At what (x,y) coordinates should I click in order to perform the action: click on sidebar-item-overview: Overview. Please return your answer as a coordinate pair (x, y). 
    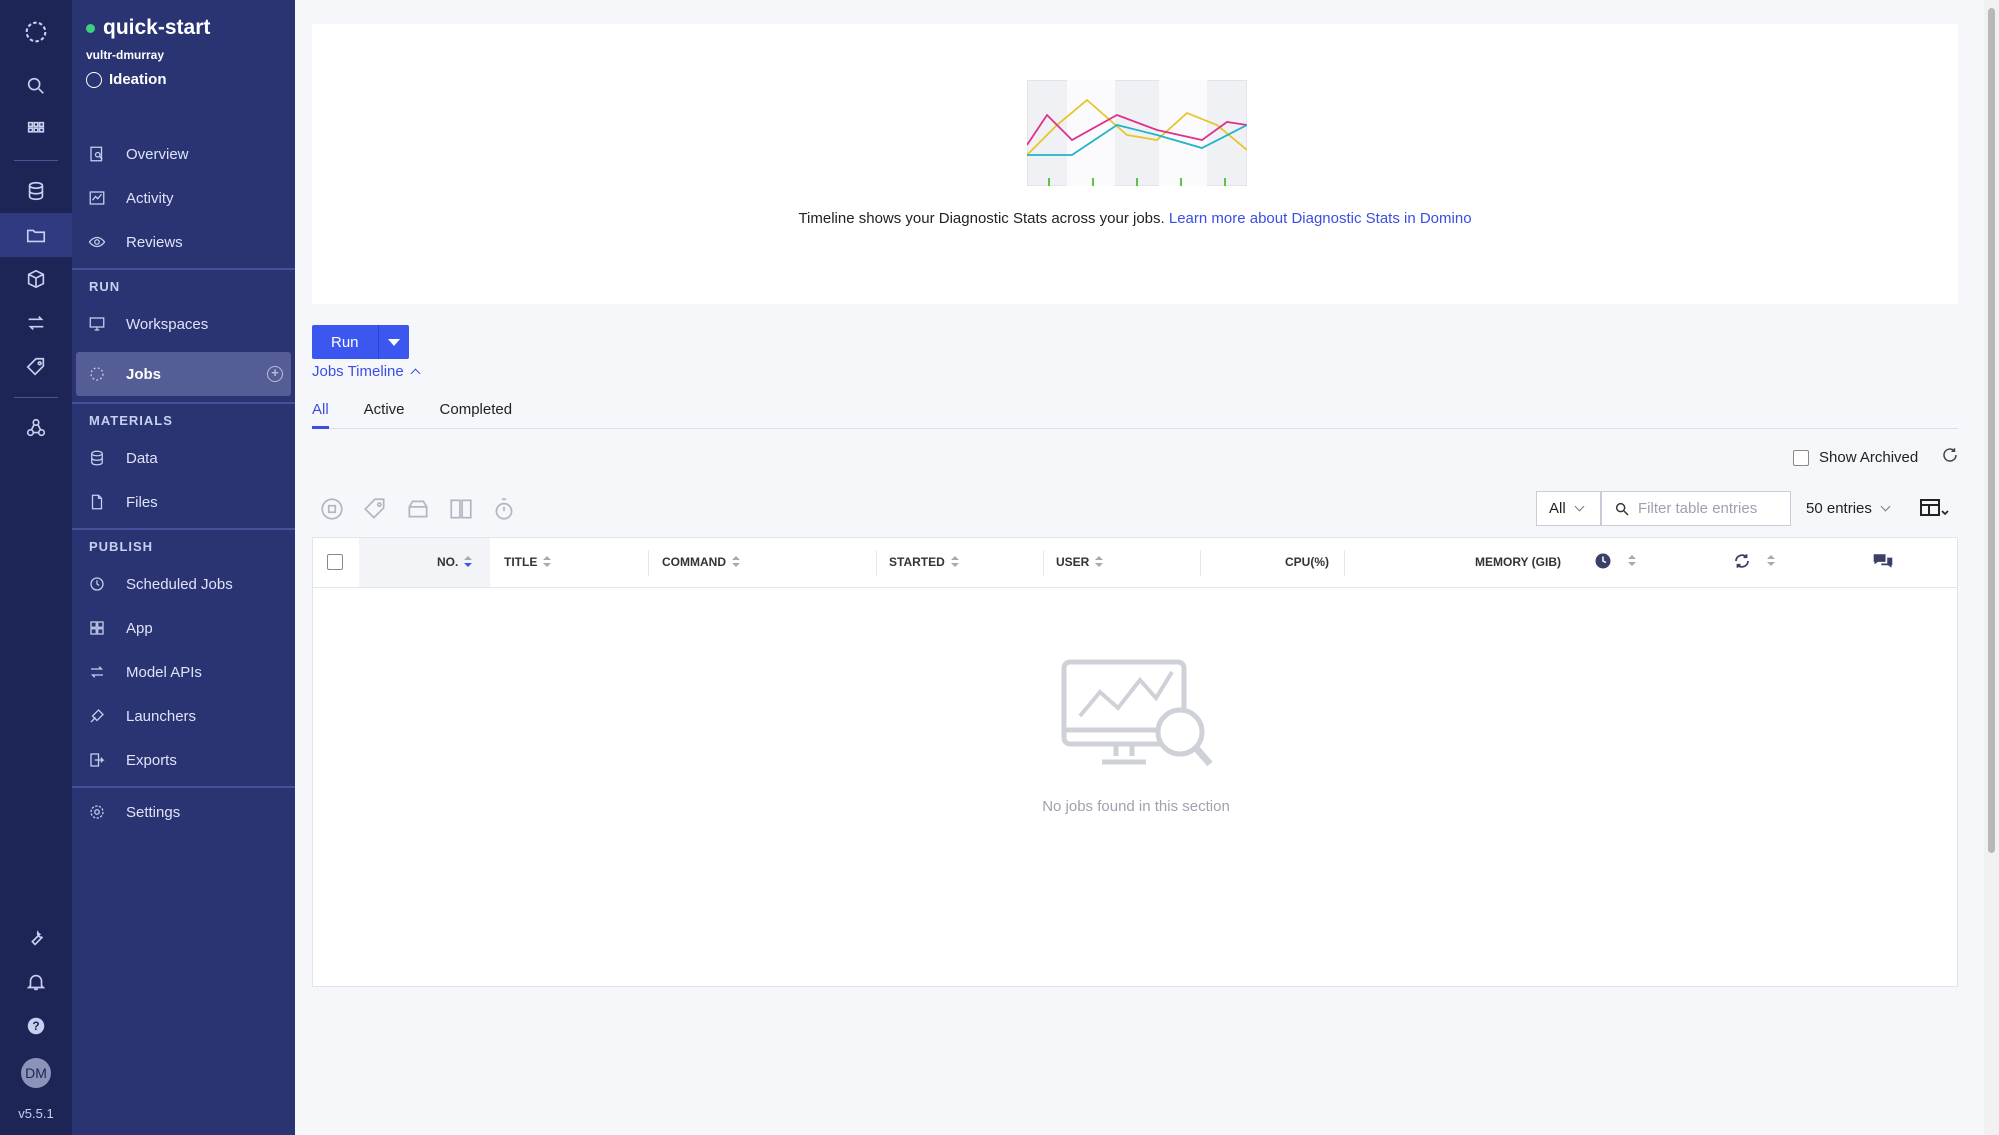
    Looking at the image, I should click on (183, 154).